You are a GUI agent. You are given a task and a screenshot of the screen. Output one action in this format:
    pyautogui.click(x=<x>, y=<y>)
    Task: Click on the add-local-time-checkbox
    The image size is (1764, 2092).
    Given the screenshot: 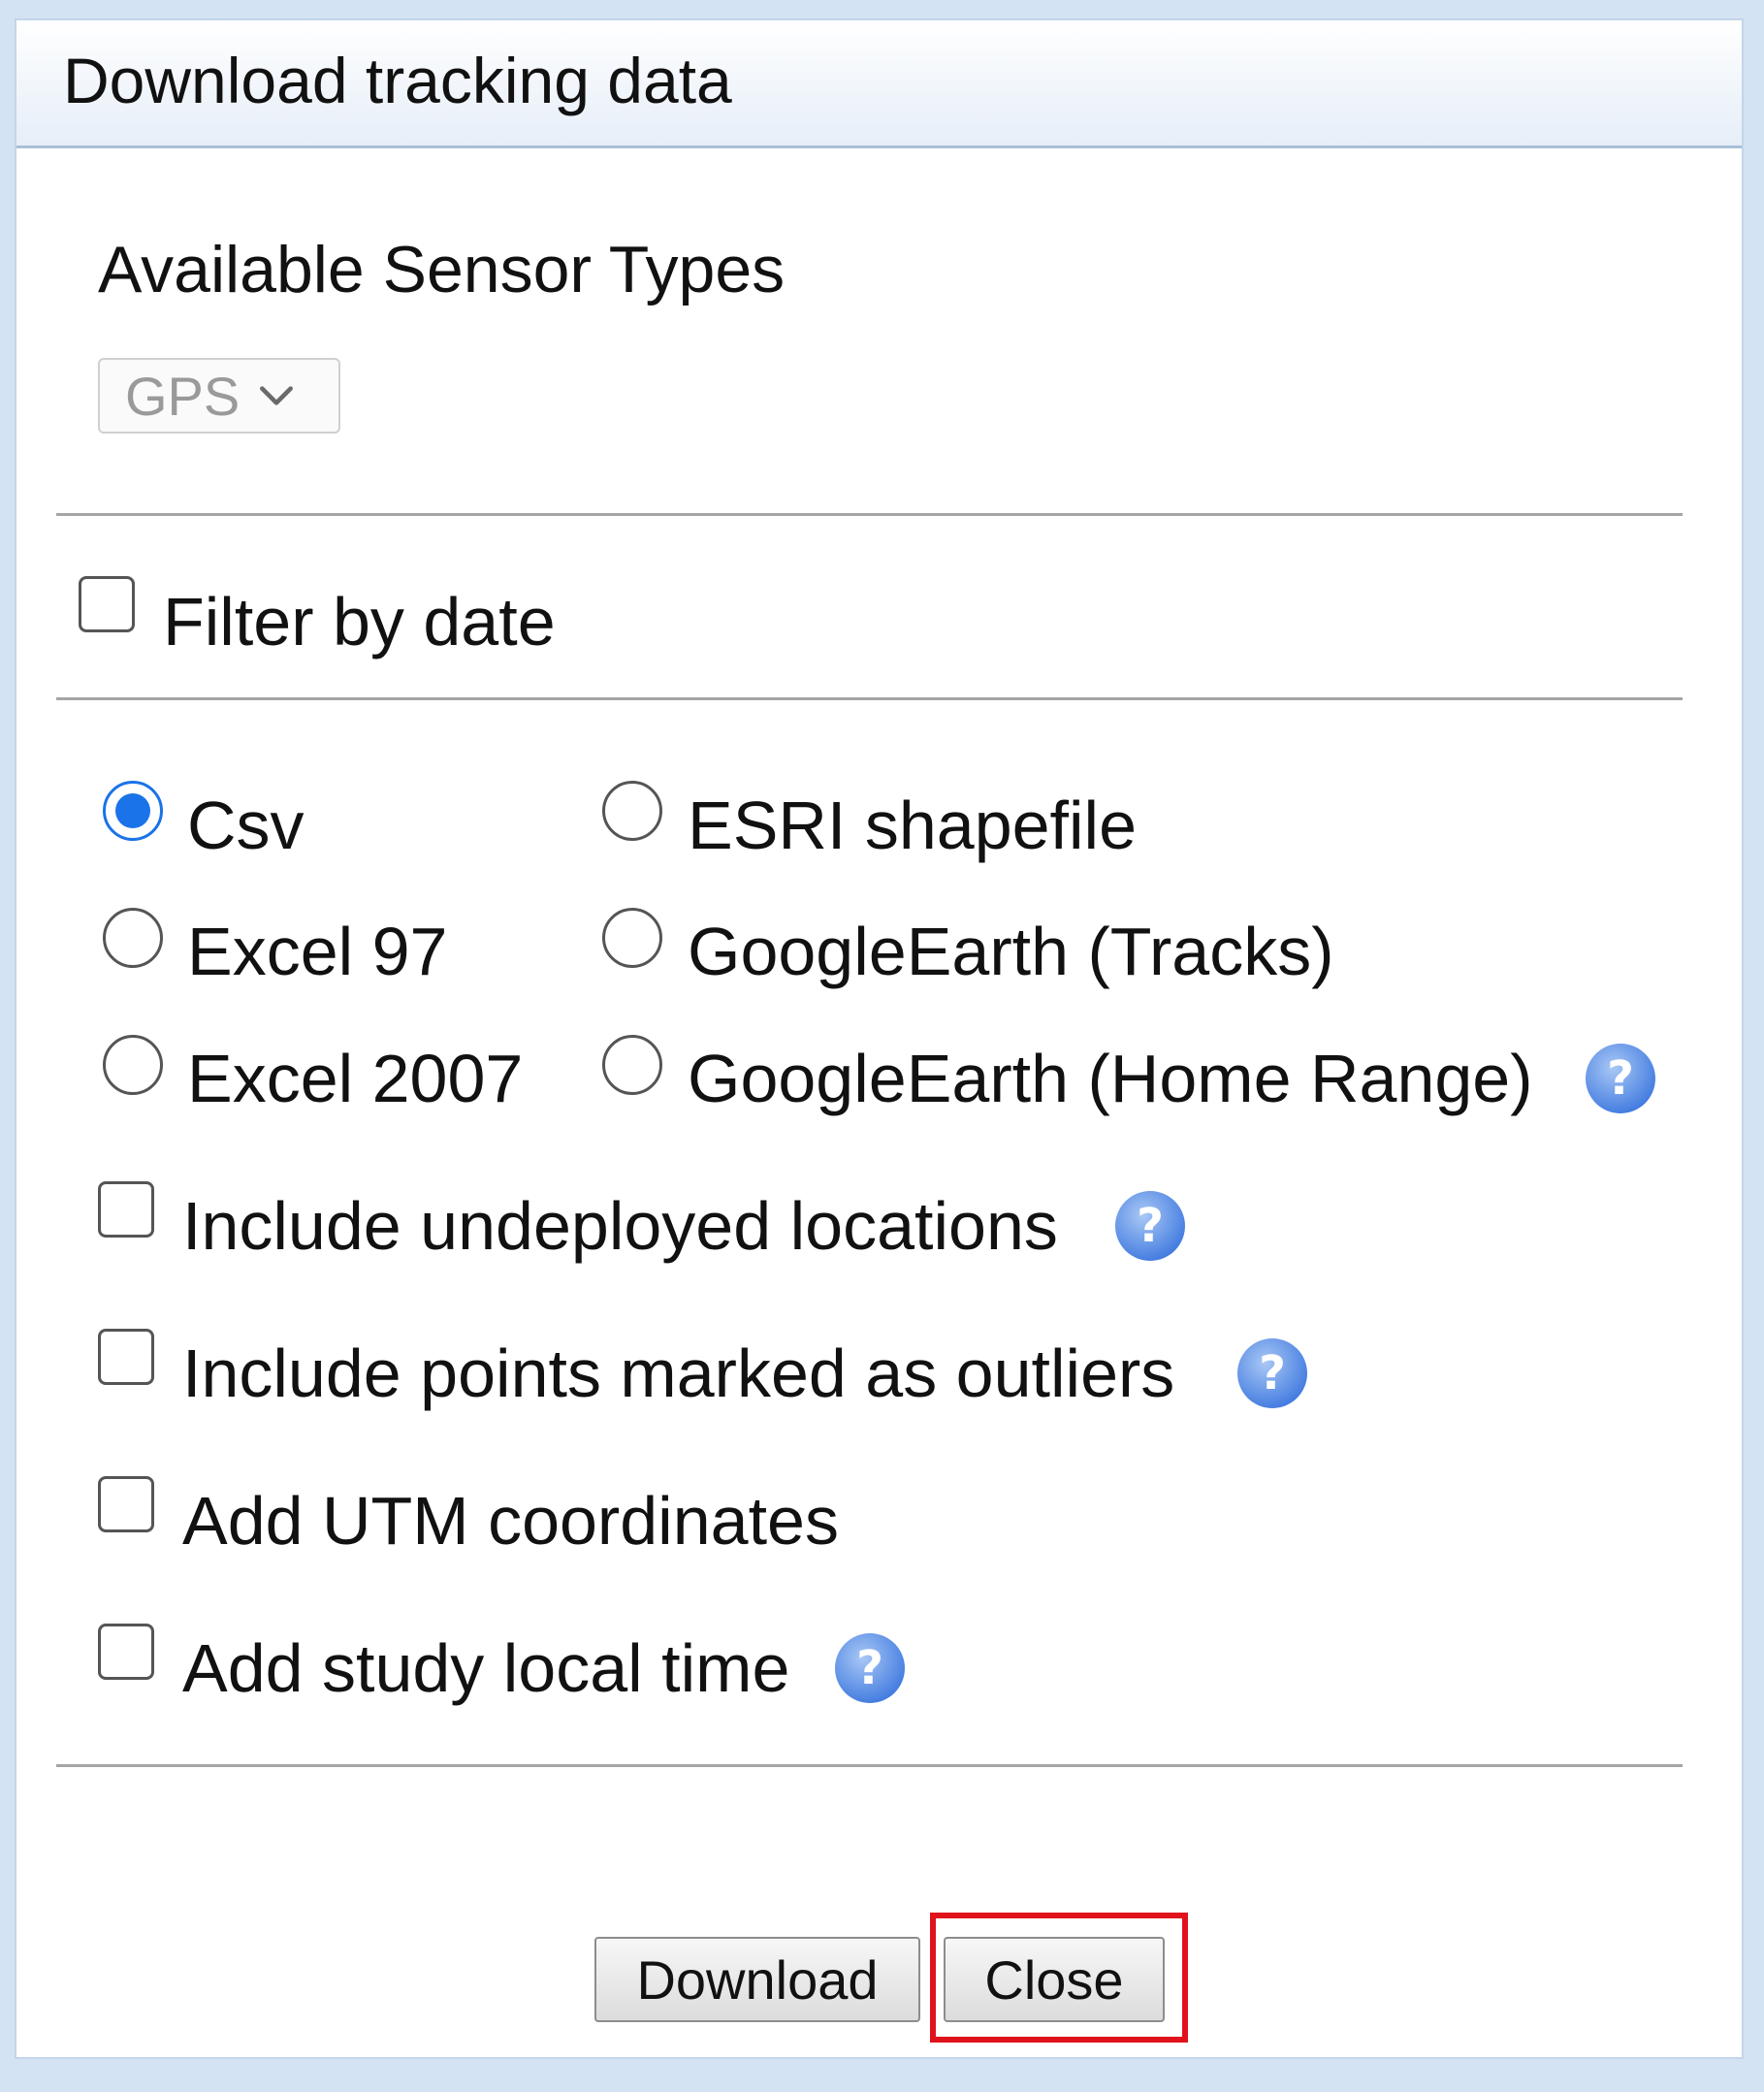 What is the action you would take?
    pyautogui.click(x=126, y=1652)
    